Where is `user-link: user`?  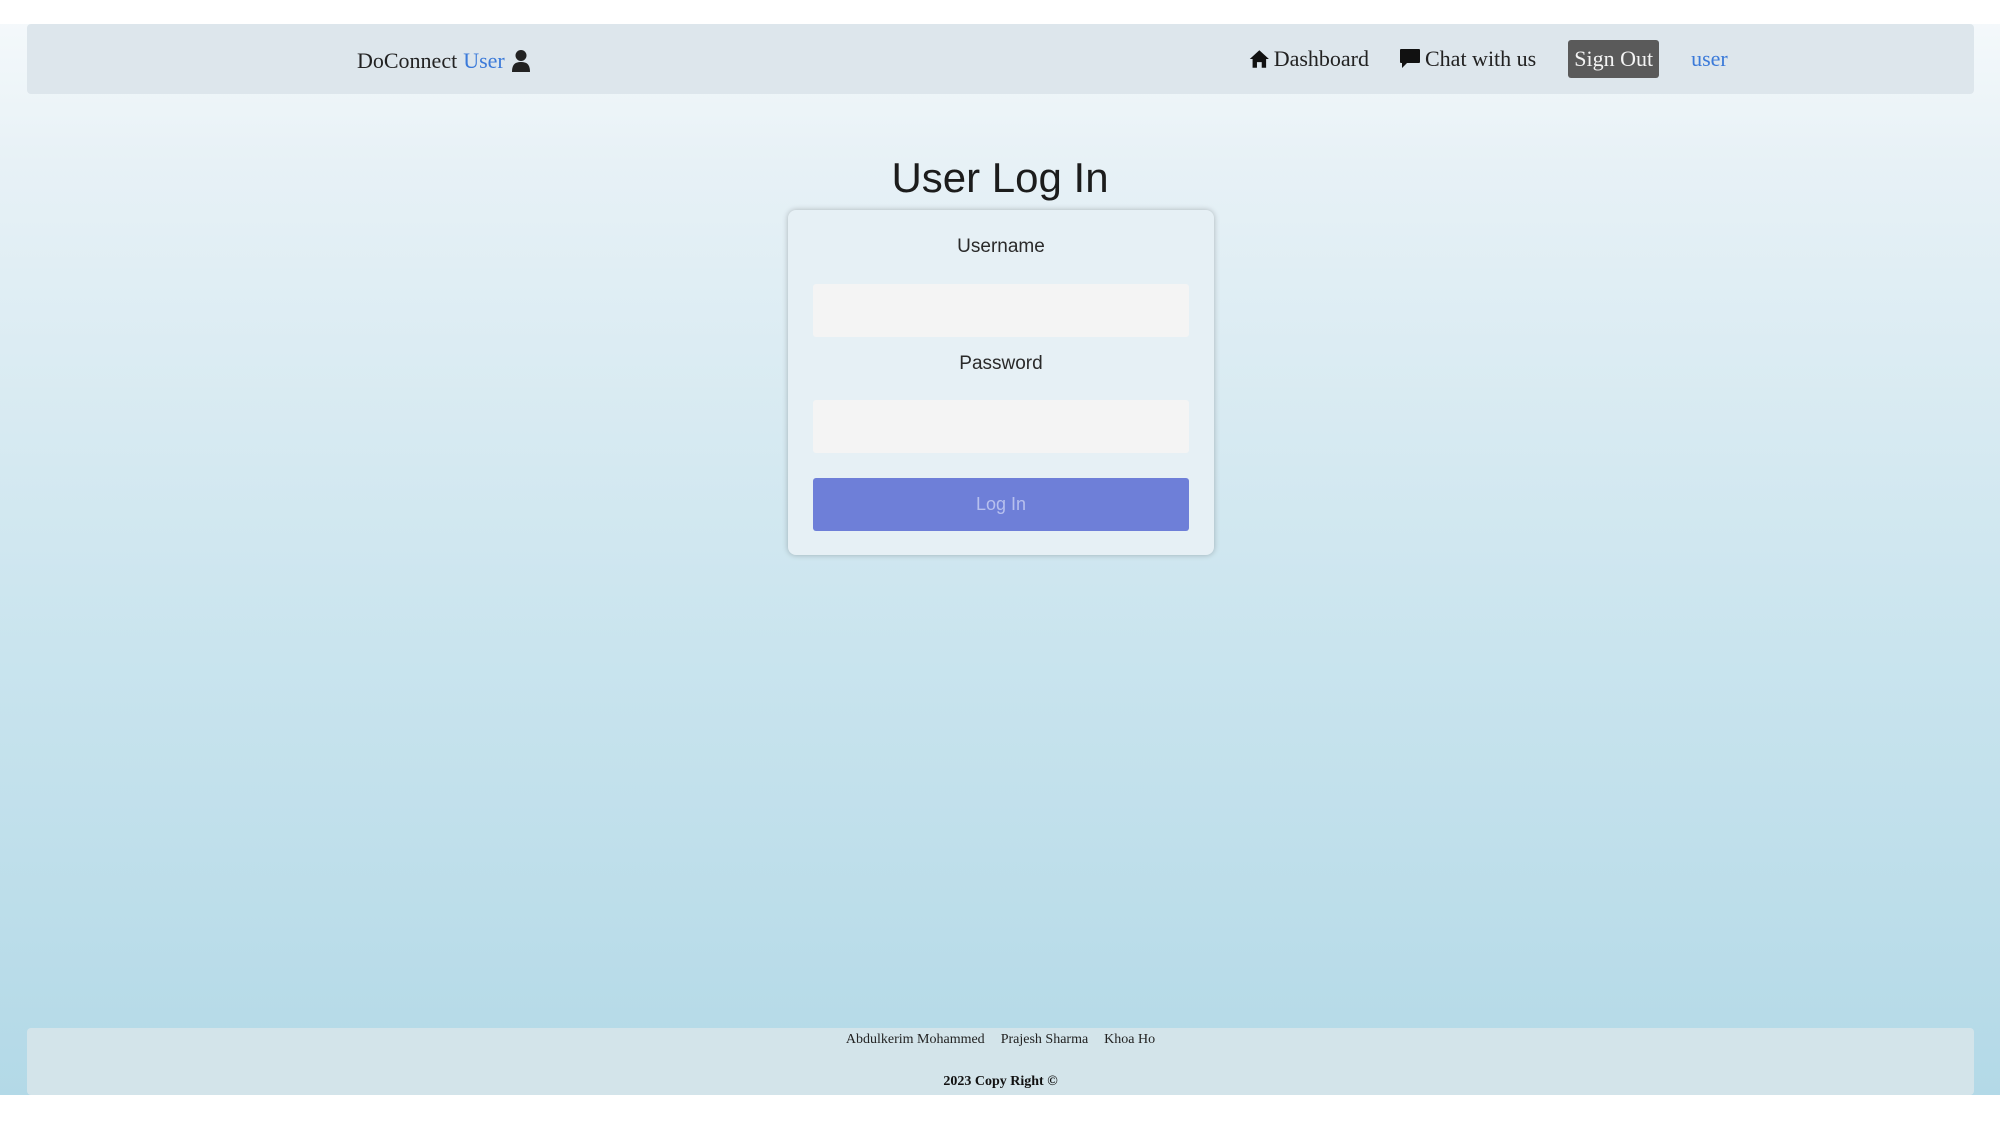
user-link: user is located at coordinates (1709, 59).